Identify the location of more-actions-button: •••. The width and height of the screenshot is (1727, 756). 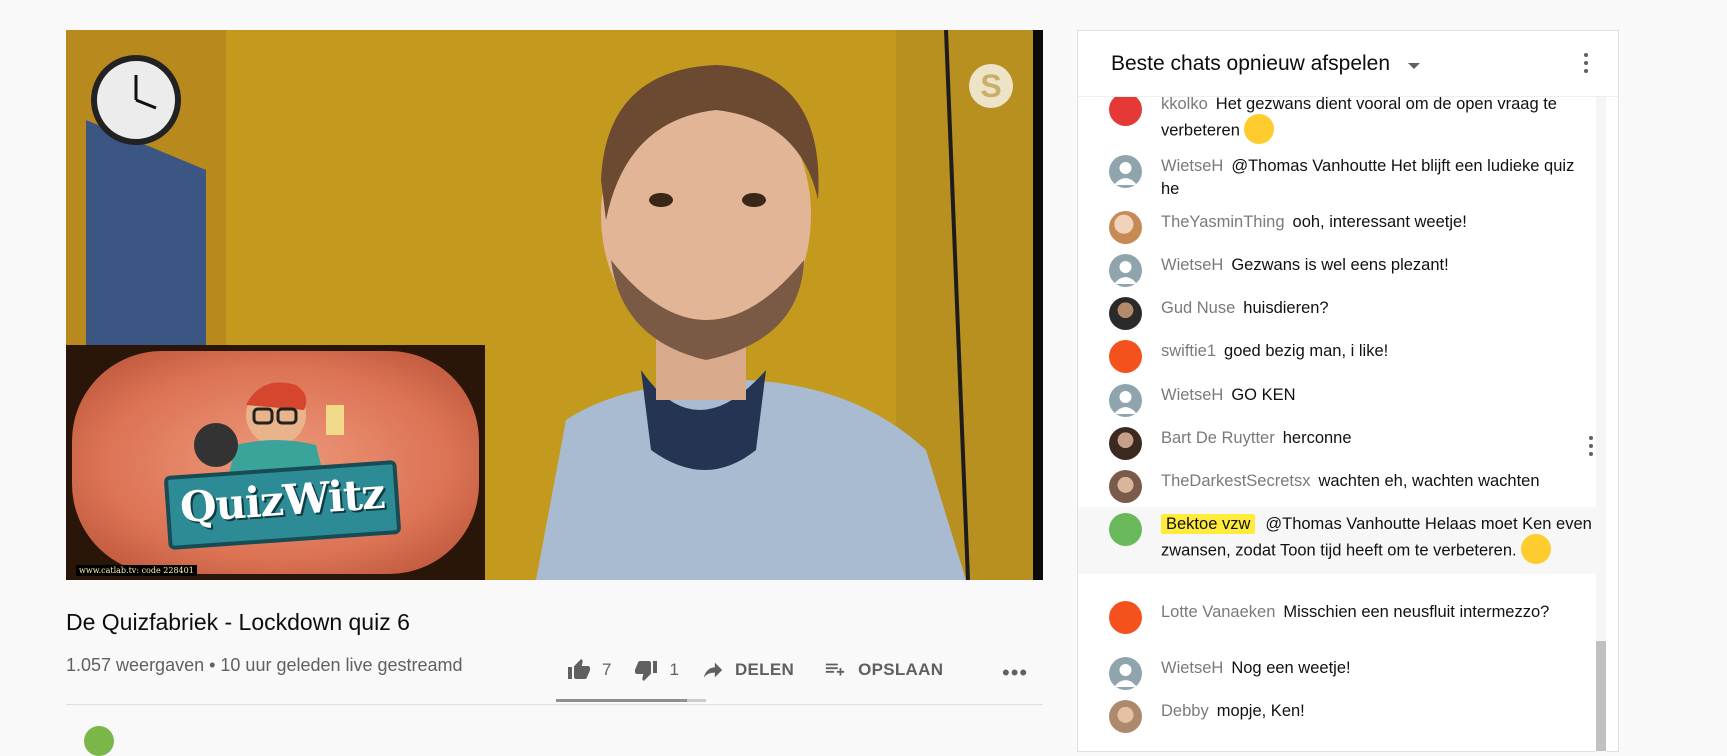
(1015, 673).